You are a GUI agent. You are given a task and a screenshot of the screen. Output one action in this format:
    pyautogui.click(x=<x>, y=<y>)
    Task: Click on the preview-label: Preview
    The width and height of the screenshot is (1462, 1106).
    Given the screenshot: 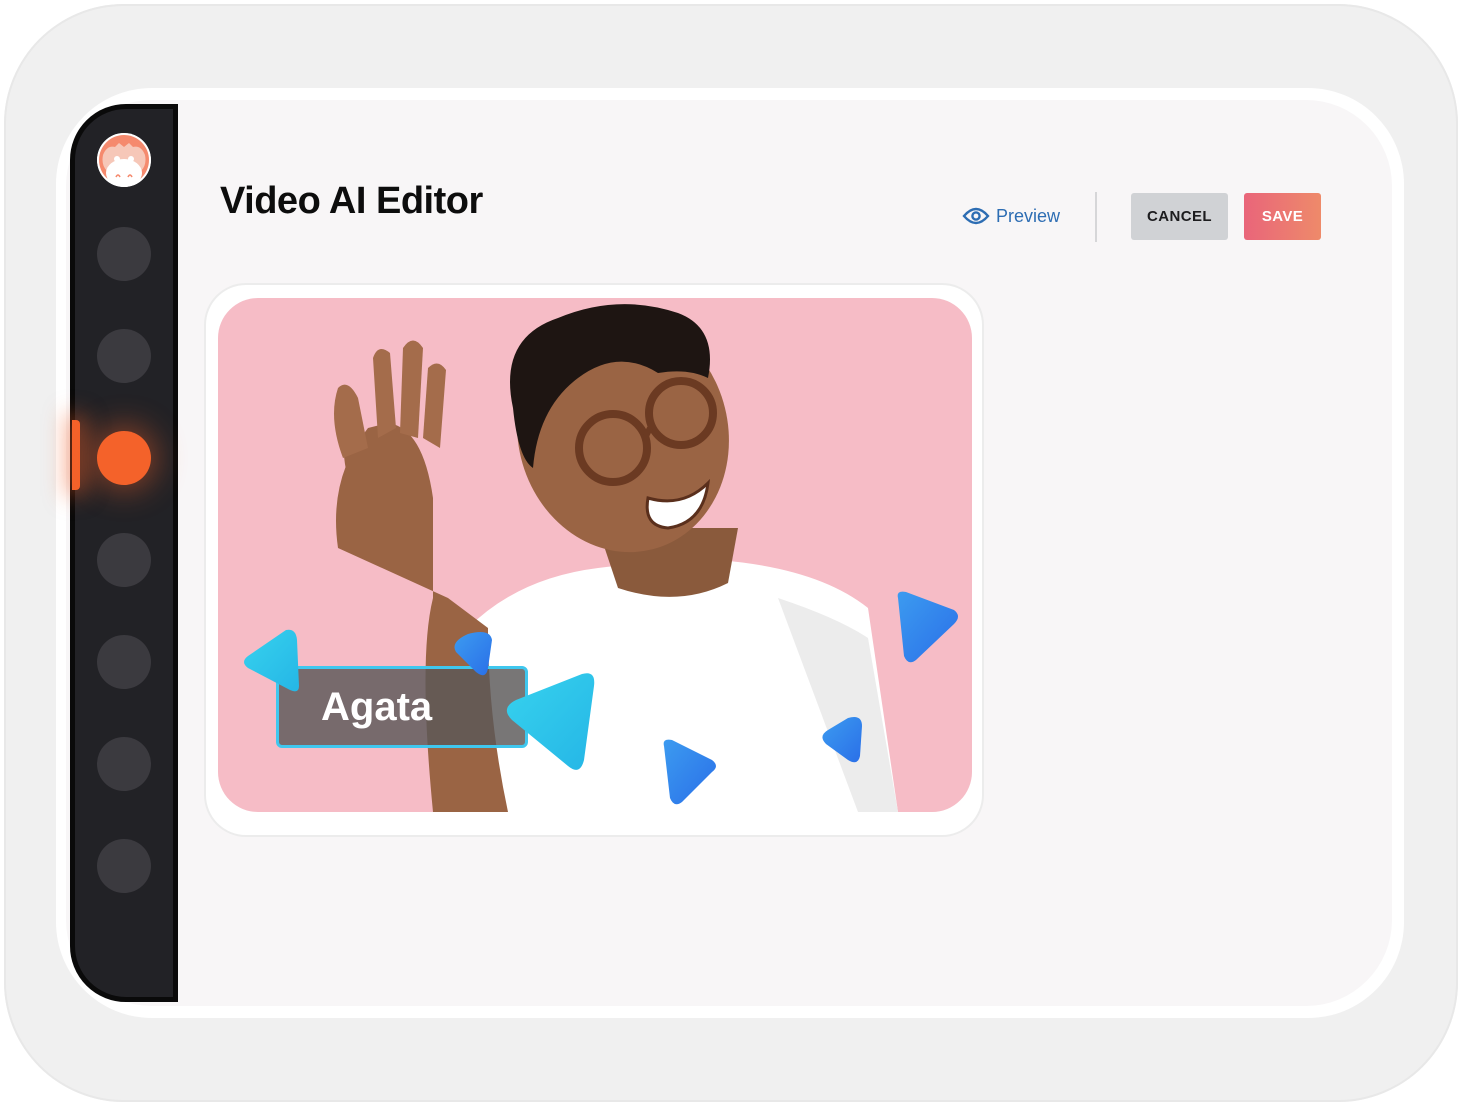 What is the action you would take?
    pyautogui.click(x=1028, y=215)
    